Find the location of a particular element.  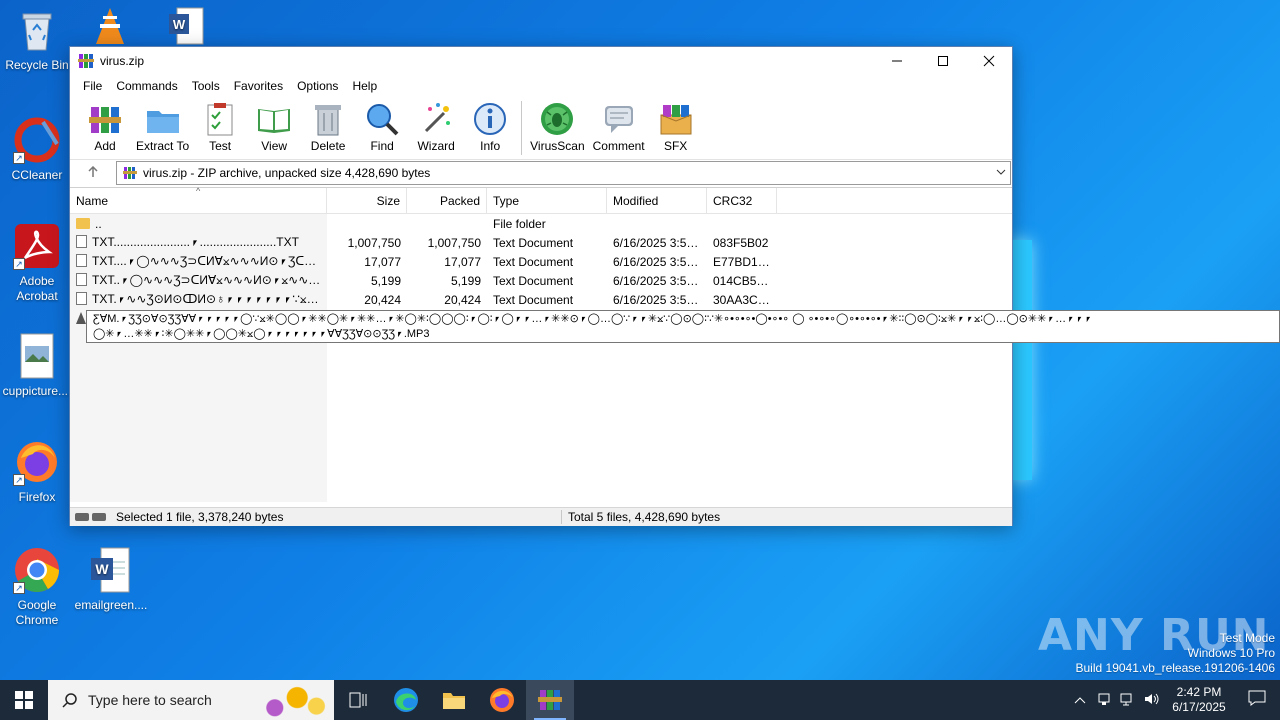

windows-logo-icon is located at coordinates (24, 700).